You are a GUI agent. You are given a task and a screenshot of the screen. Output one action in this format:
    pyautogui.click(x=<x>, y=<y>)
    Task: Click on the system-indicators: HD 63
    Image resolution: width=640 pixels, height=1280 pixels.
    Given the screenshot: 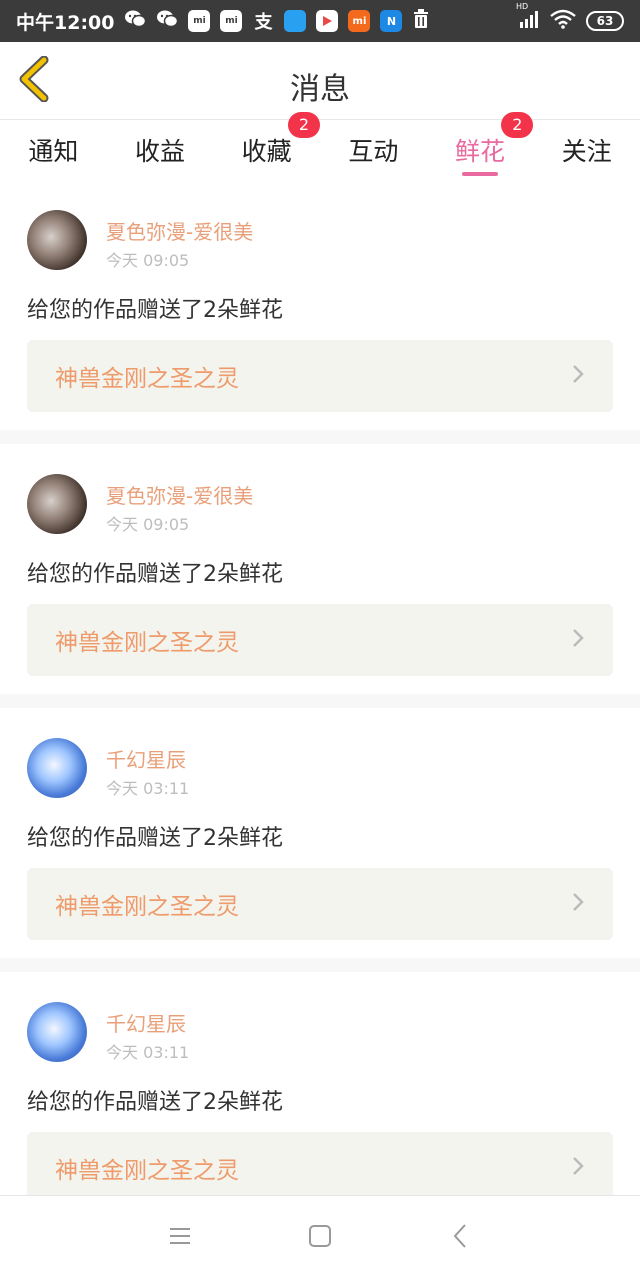 What is the action you would take?
    pyautogui.click(x=570, y=17)
    